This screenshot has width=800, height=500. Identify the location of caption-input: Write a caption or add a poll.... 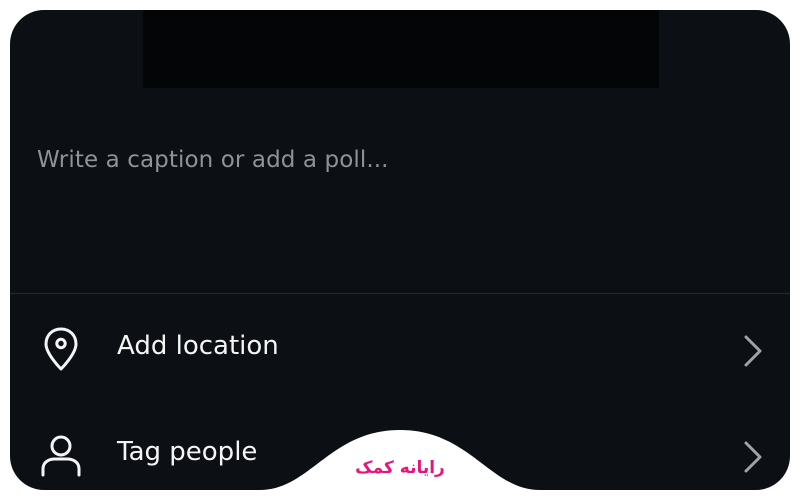
(213, 160).